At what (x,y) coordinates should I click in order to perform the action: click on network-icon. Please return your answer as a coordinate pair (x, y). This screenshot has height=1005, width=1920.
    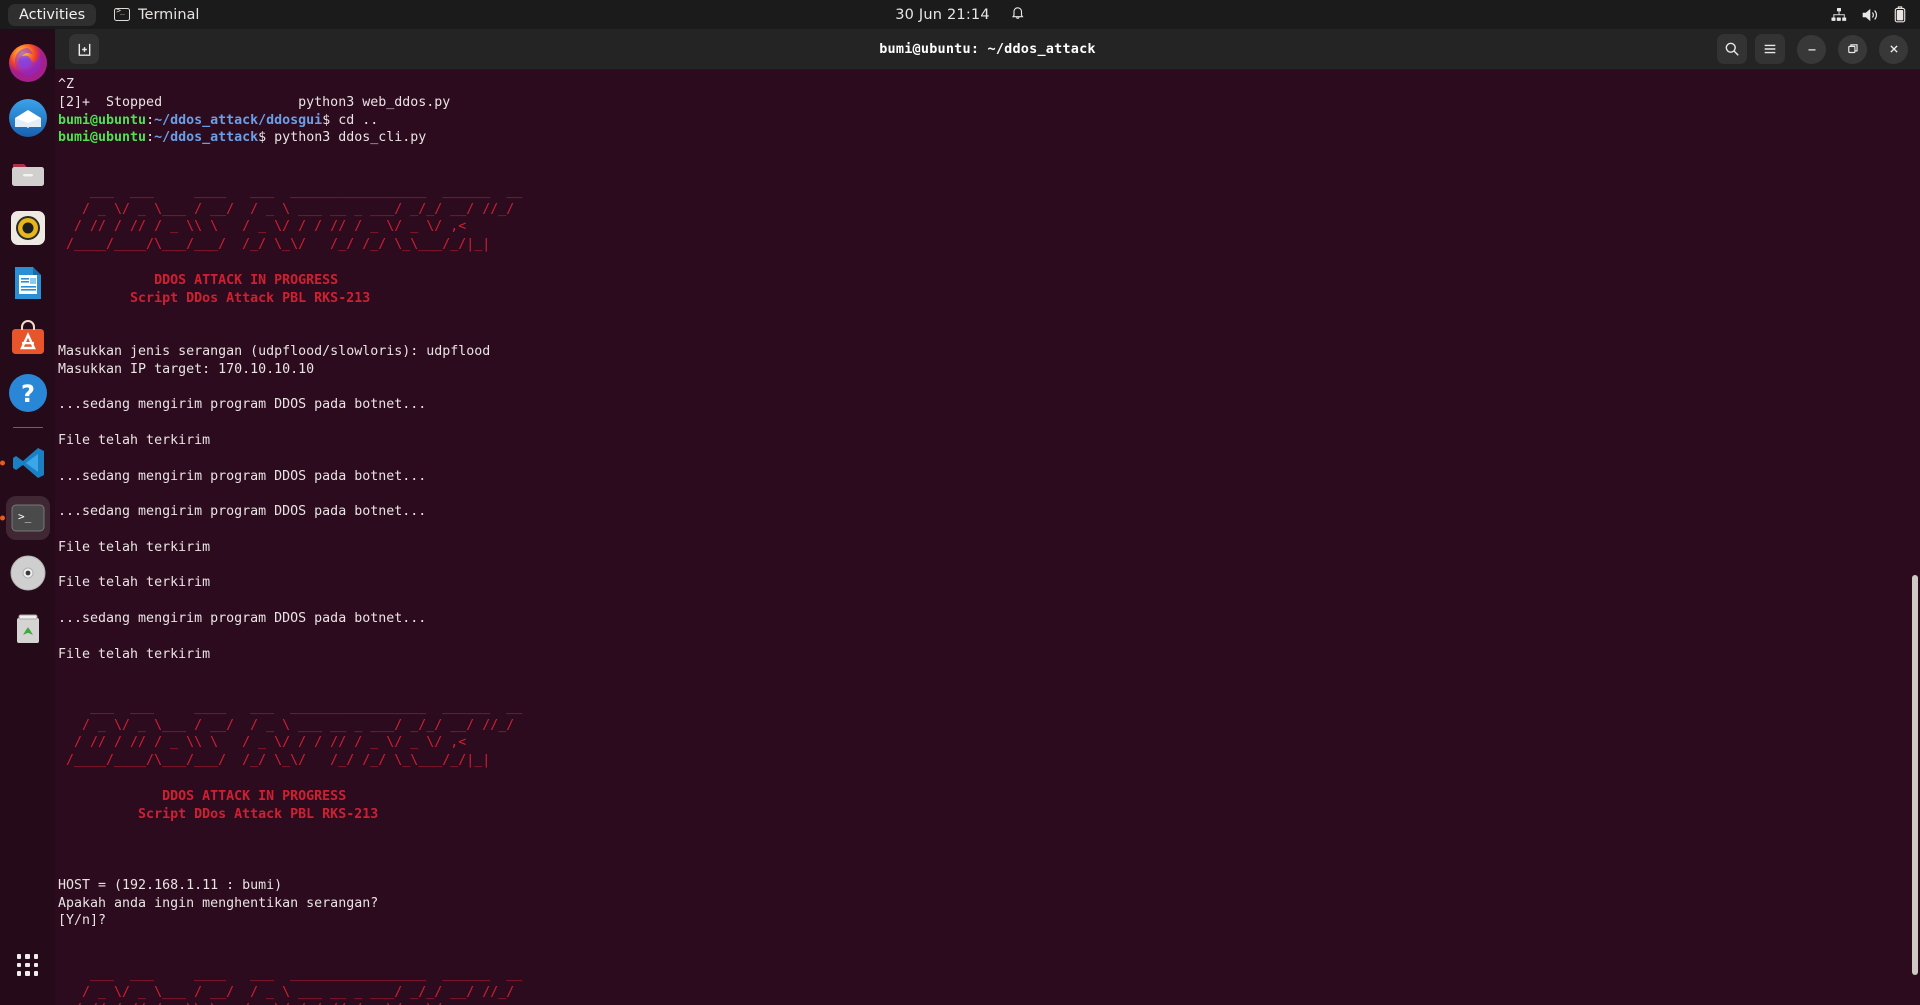
    Looking at the image, I should click on (1839, 14).